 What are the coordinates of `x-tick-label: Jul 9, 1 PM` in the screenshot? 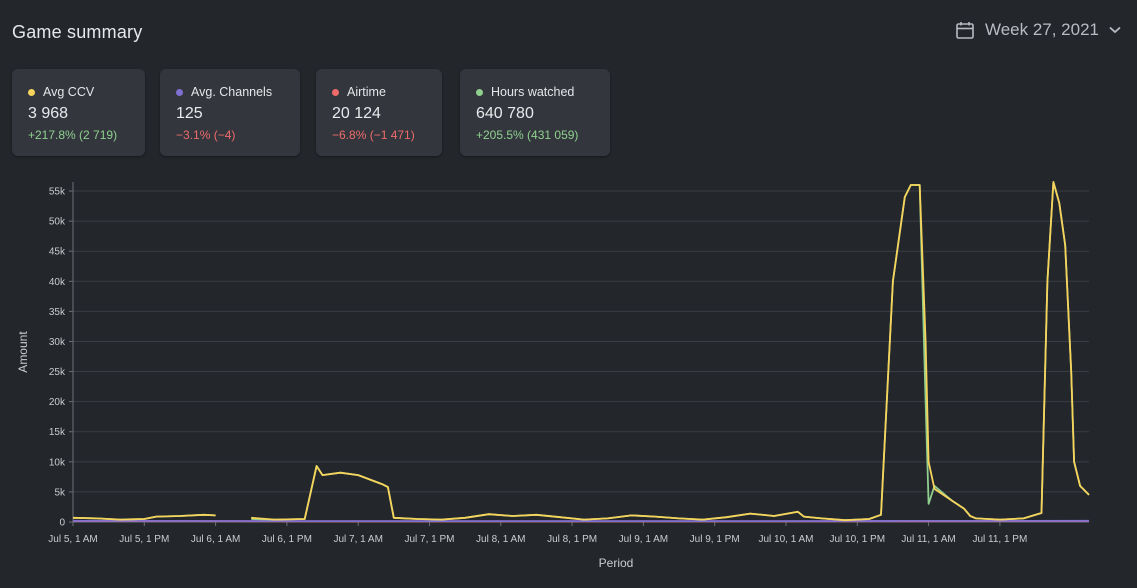 It's located at (715, 539).